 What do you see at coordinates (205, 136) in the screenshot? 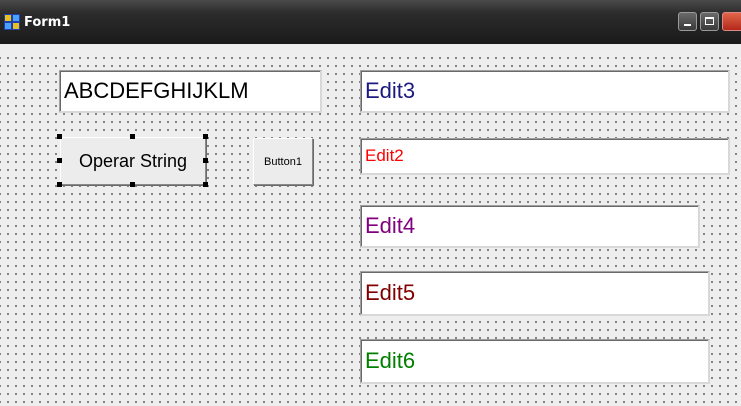
I see `selection-handle-top-right` at bounding box center [205, 136].